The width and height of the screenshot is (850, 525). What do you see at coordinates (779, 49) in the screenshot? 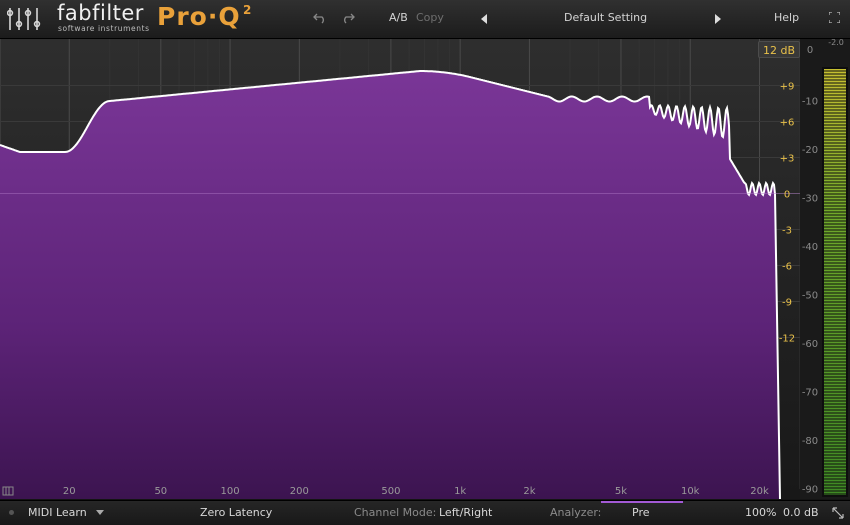
I see `display-range-button: 12 dB` at bounding box center [779, 49].